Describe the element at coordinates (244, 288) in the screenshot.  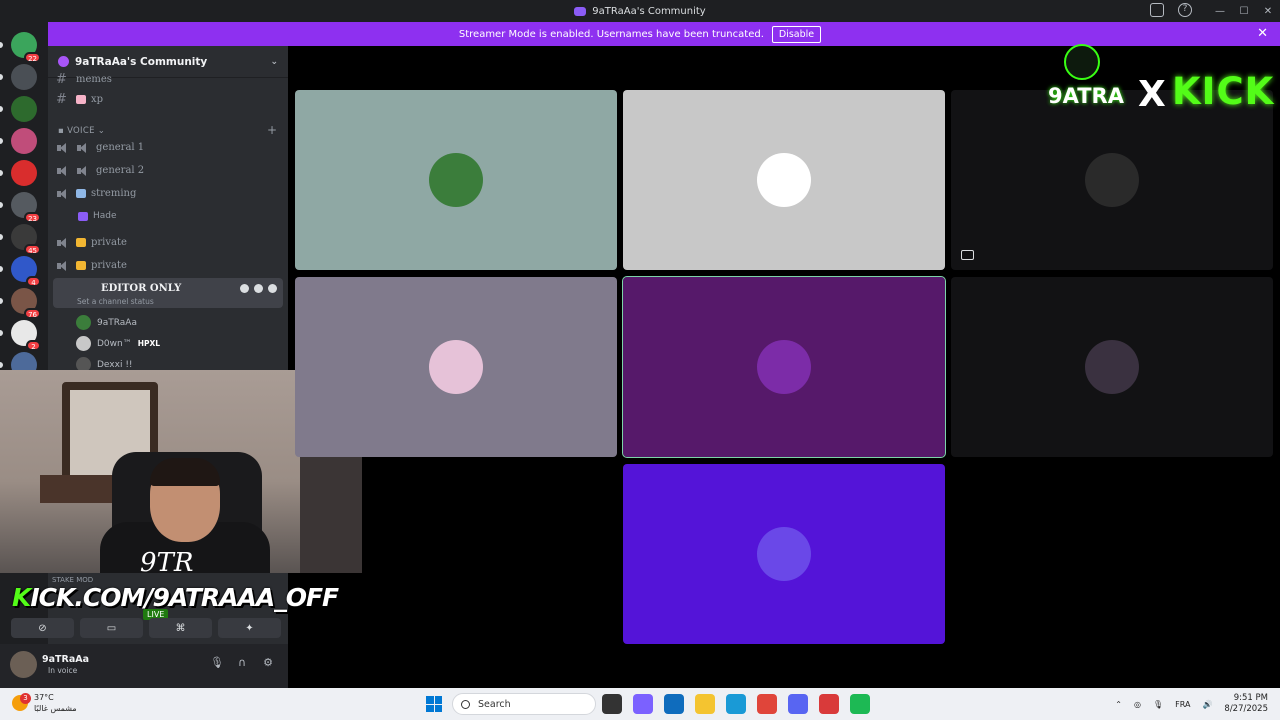
I see `chat-icon` at that location.